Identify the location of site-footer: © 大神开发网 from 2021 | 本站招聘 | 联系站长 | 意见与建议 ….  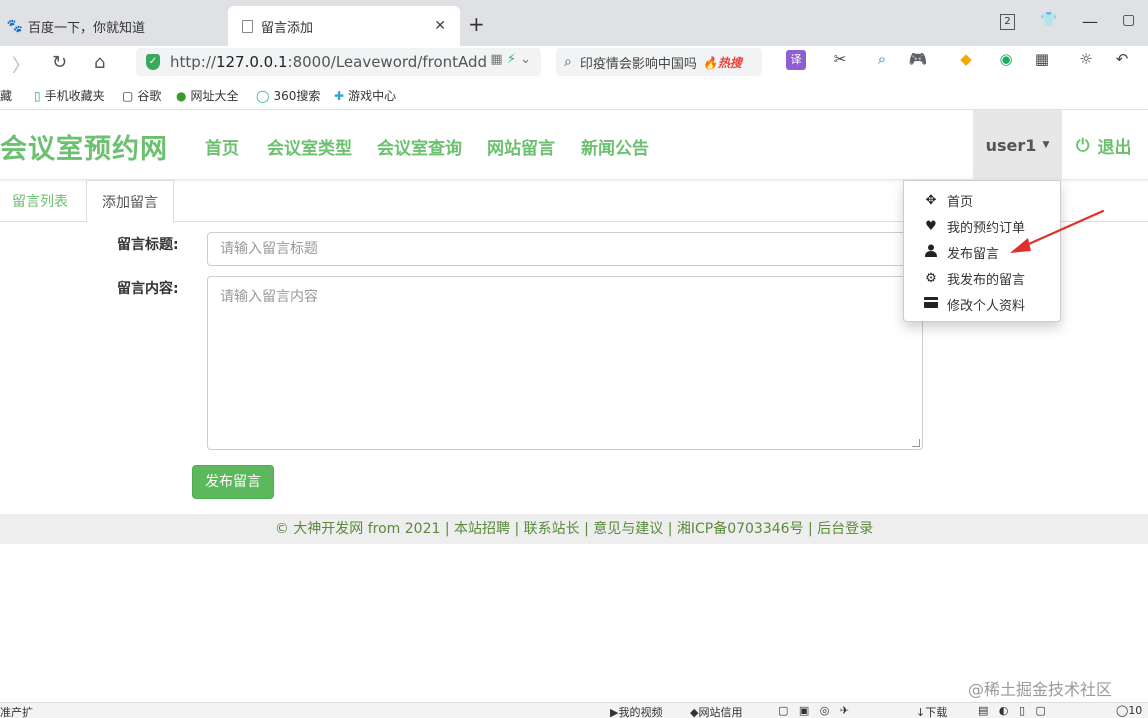
(574, 529).